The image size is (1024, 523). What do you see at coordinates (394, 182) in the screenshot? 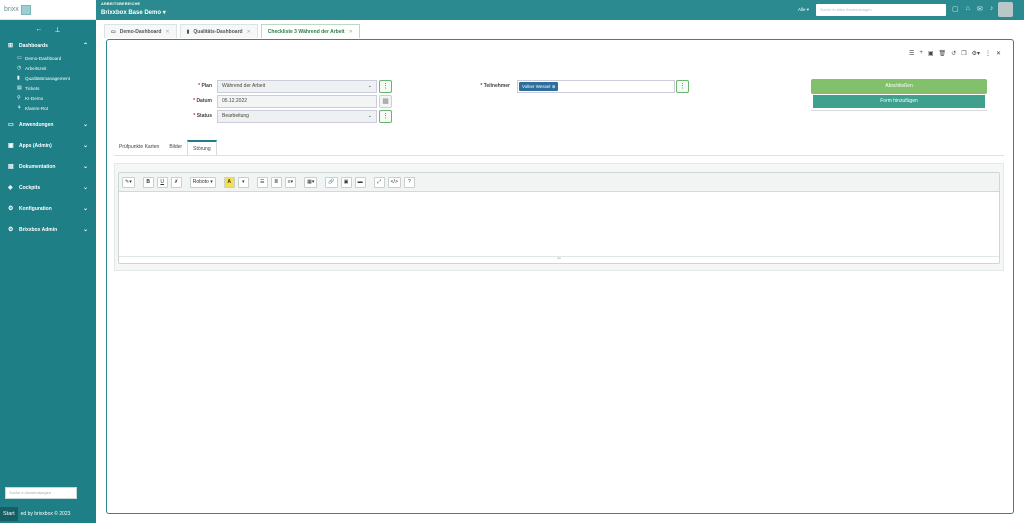
I see `code-view-button: </>` at bounding box center [394, 182].